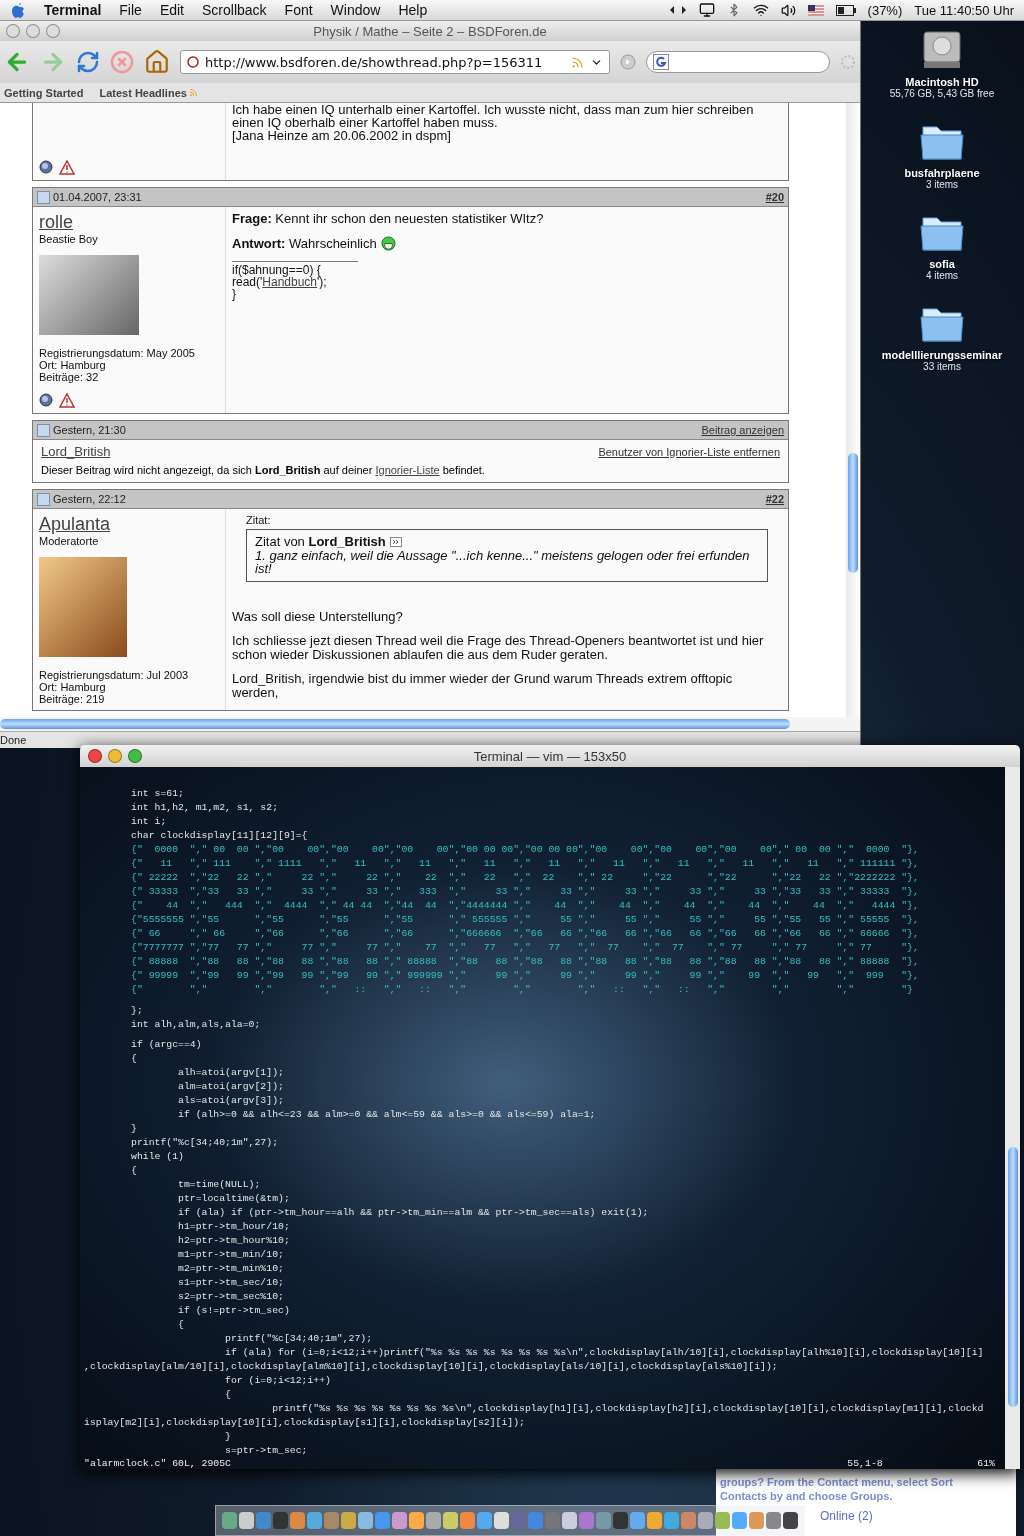  What do you see at coordinates (157, 62) in the screenshot?
I see `home-button` at bounding box center [157, 62].